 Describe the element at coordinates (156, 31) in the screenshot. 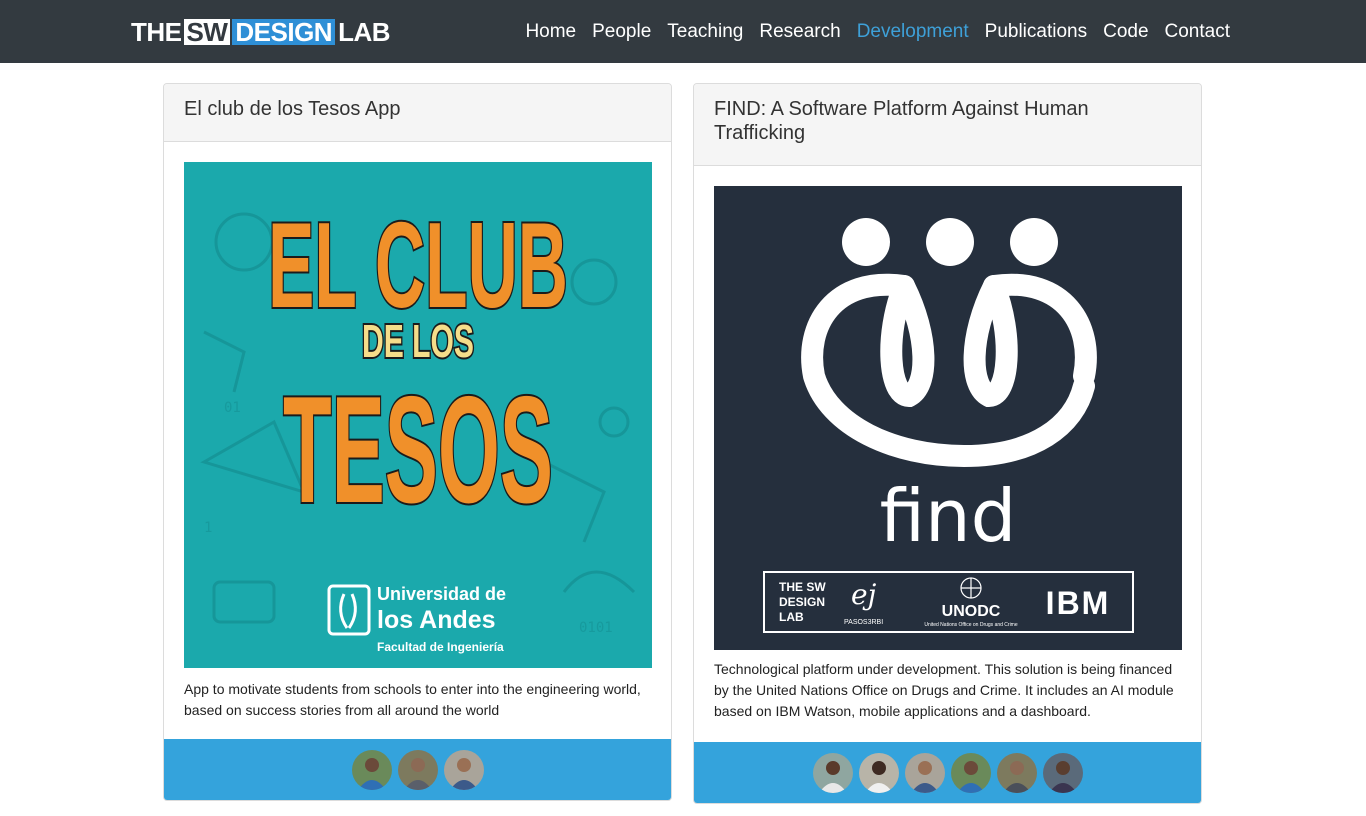

I see `brand-part-the: THE` at that location.